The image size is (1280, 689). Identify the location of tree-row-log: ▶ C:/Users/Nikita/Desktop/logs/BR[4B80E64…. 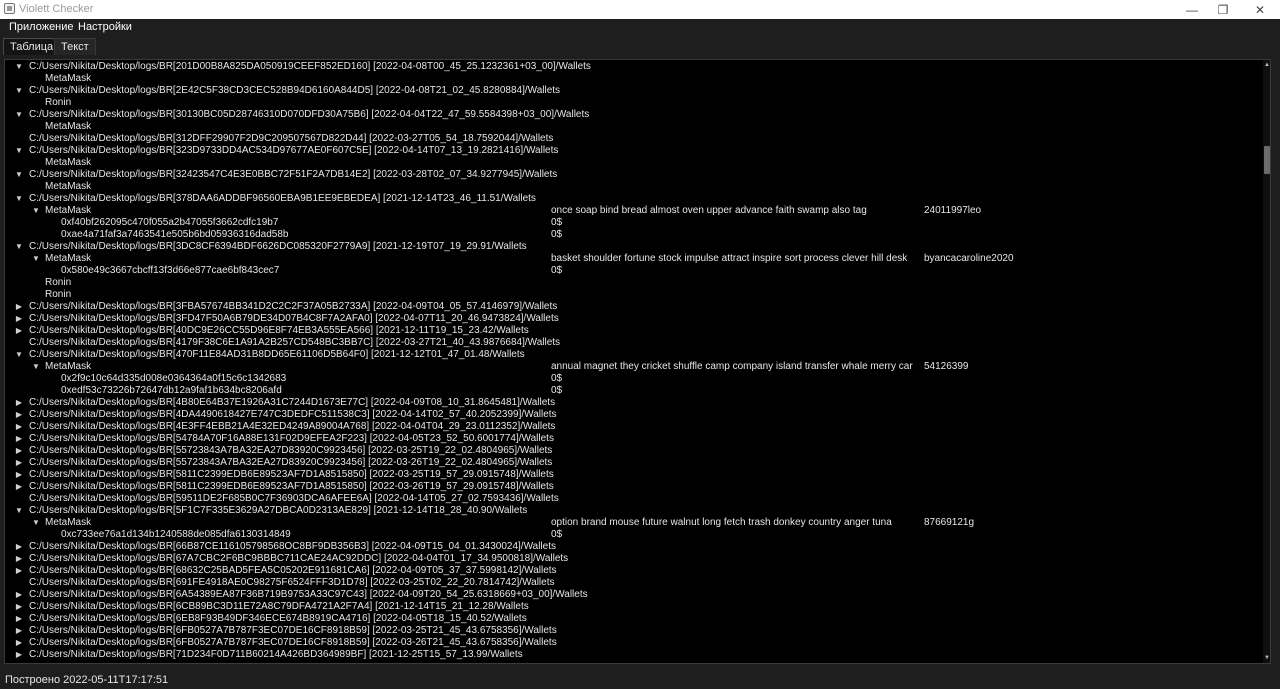
(632, 403).